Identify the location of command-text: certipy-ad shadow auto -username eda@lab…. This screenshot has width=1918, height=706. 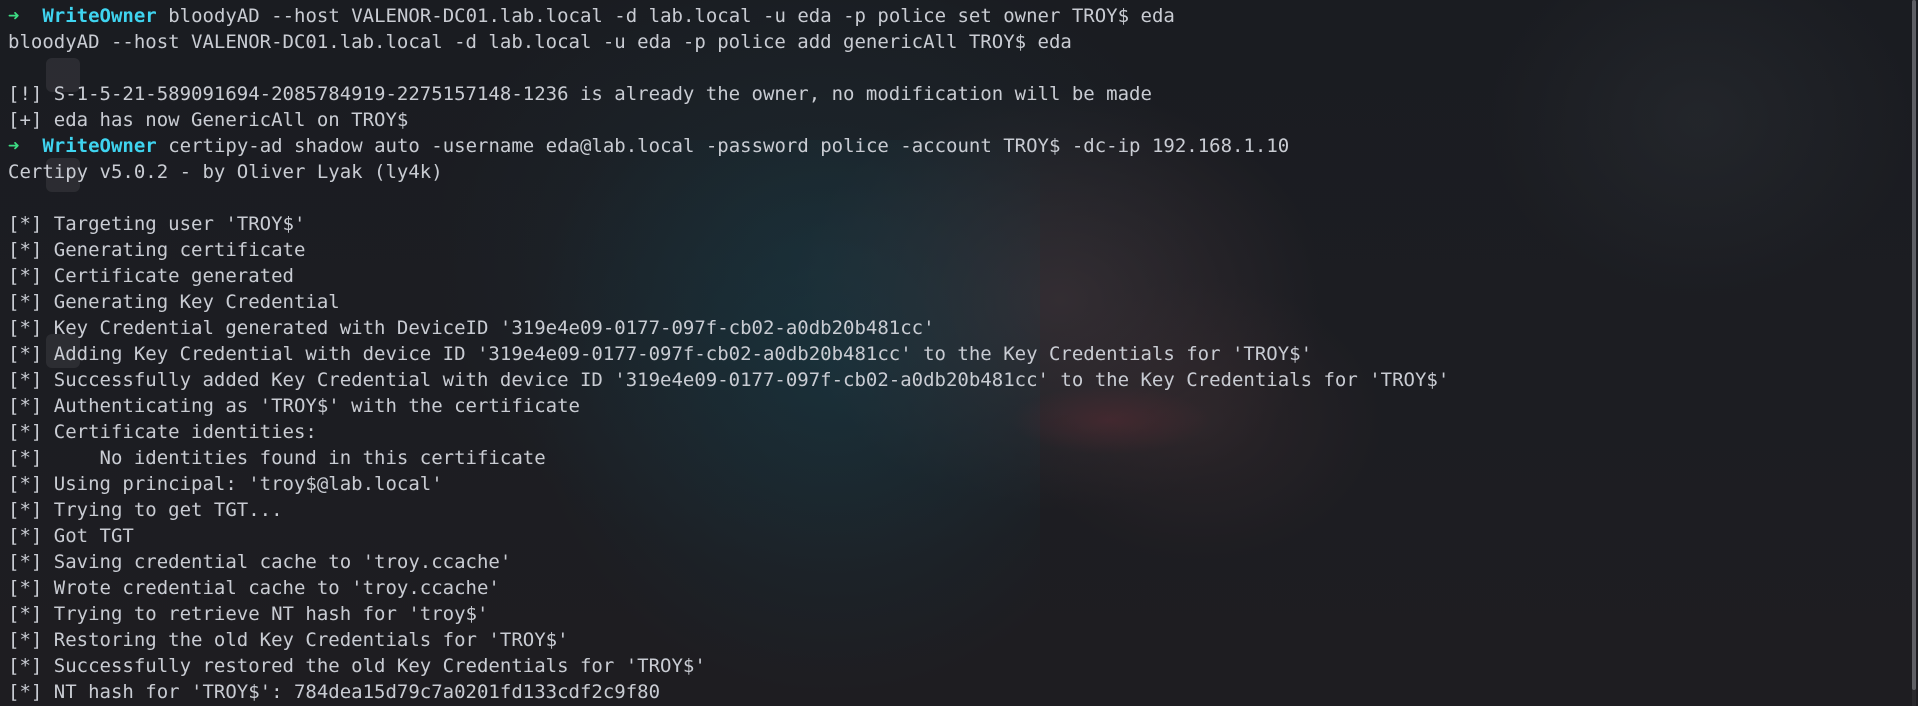
(729, 146).